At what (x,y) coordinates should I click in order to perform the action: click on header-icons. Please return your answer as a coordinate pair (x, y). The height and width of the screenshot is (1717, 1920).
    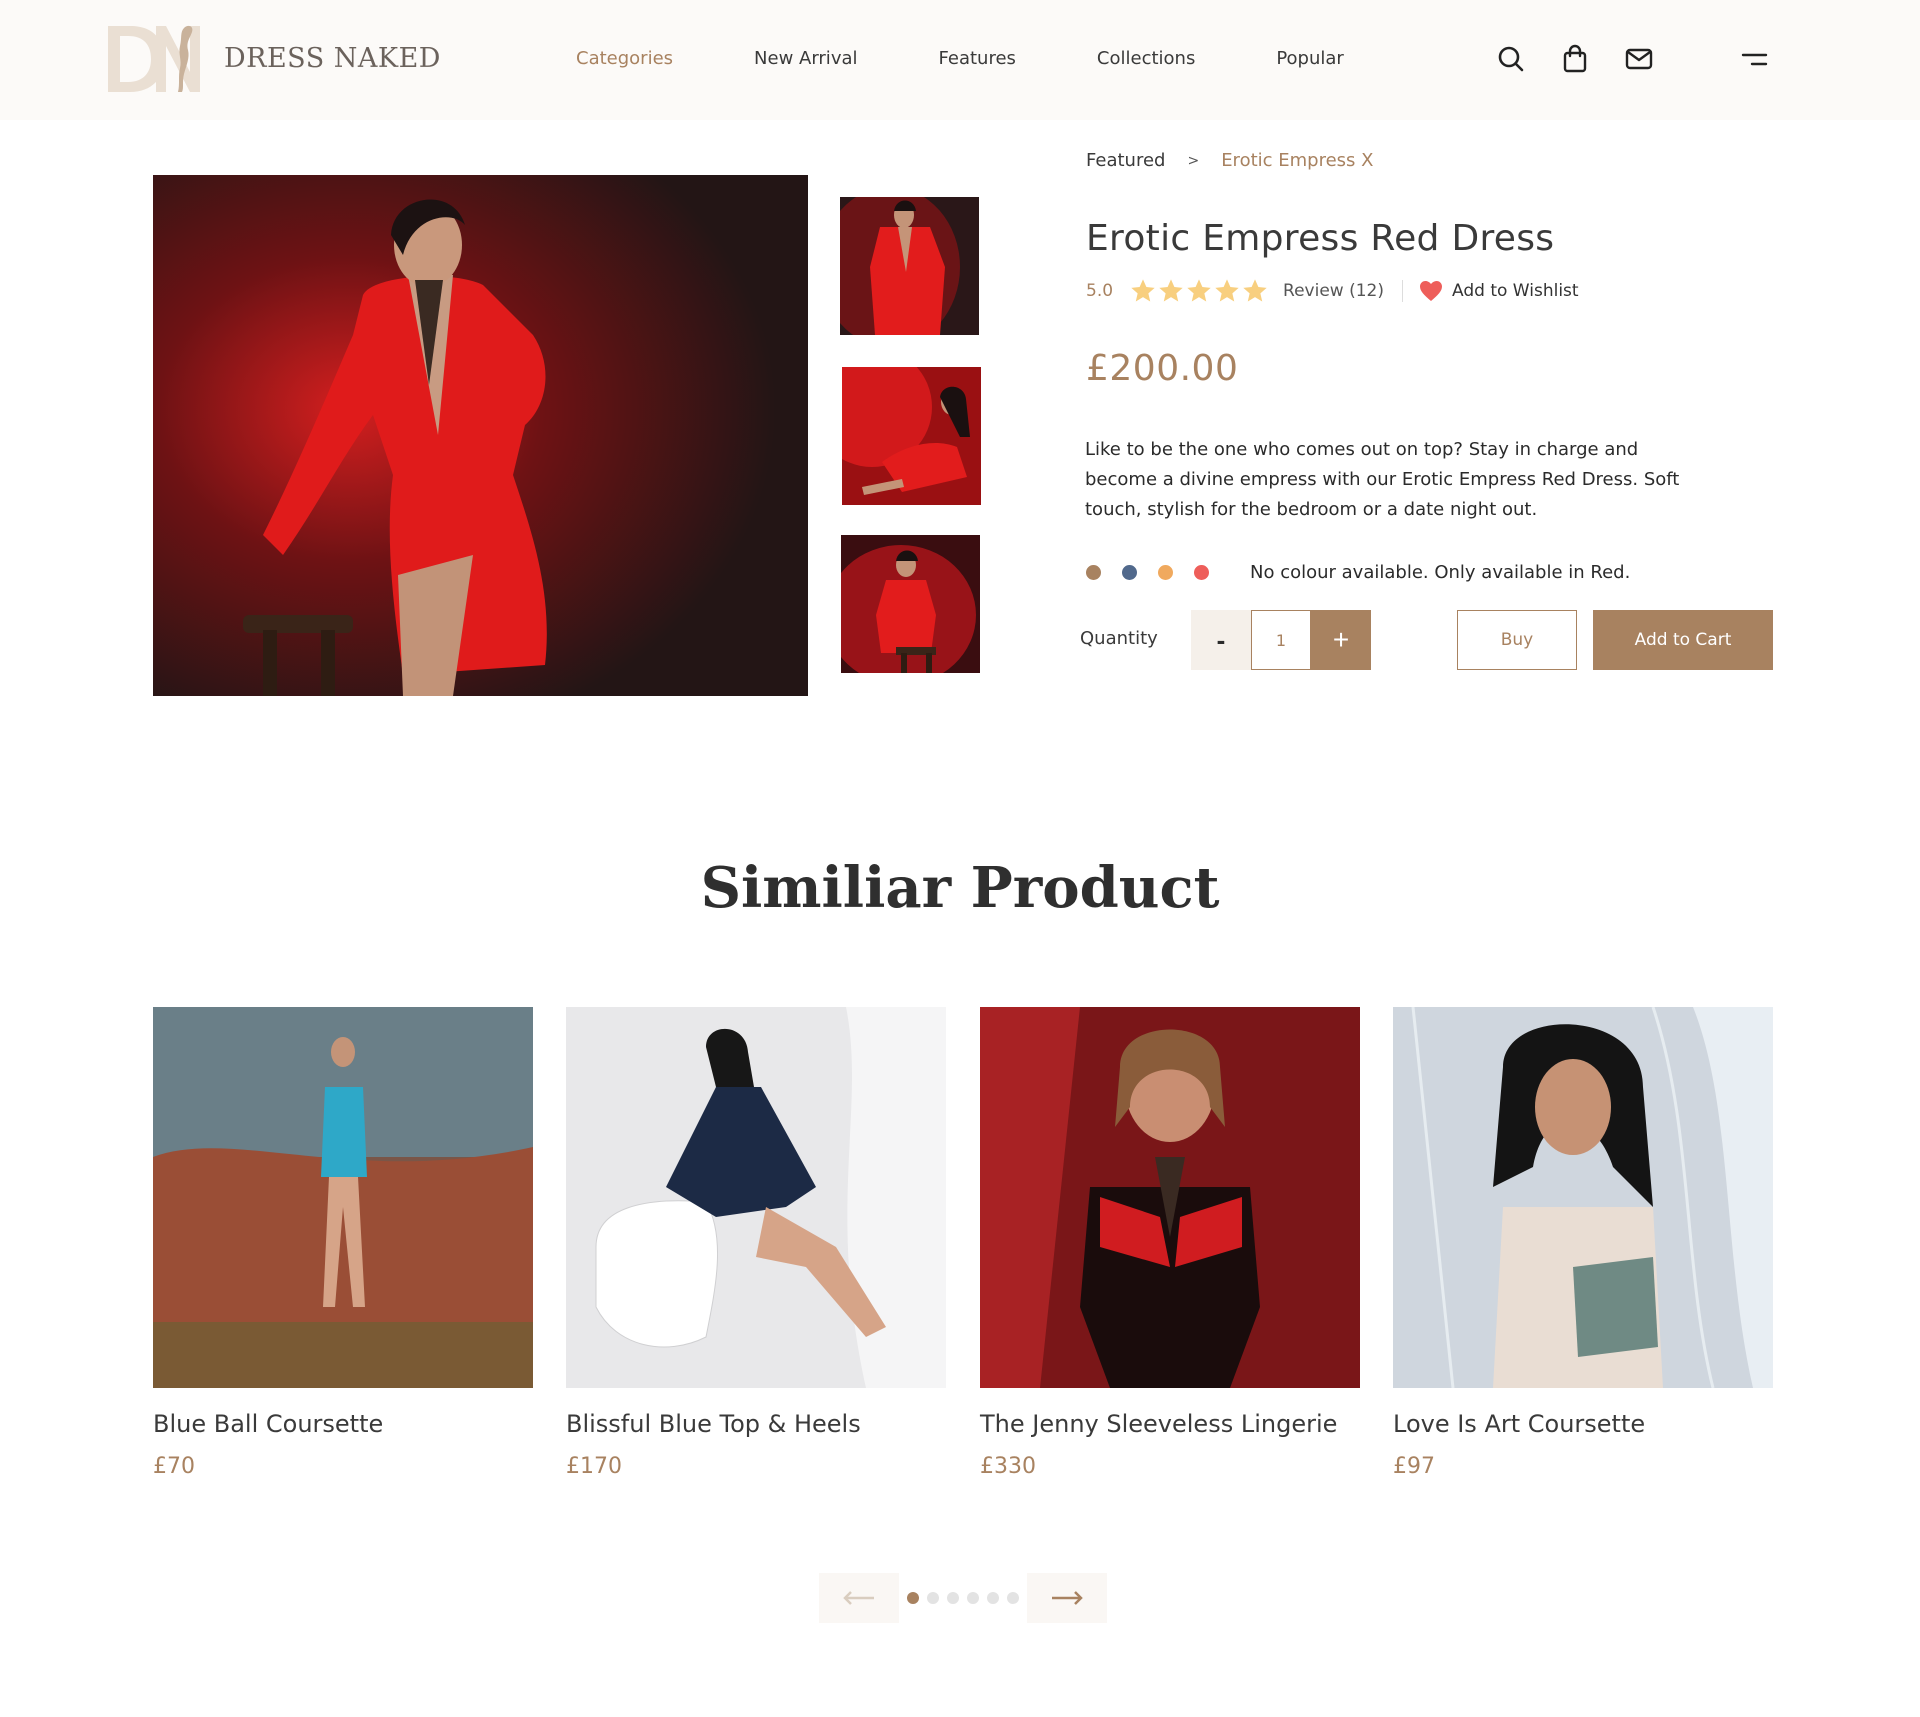
    Looking at the image, I should click on (1575, 59).